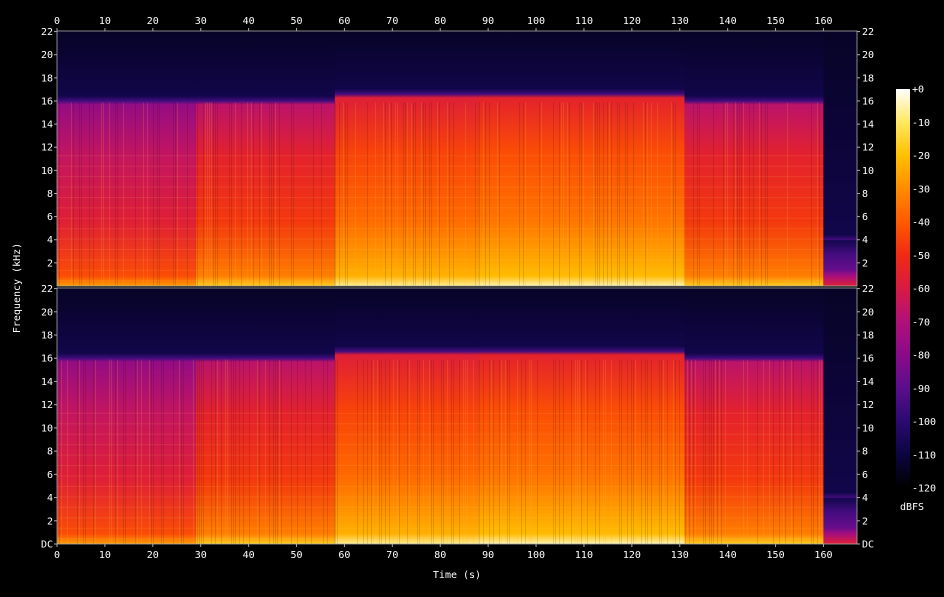 This screenshot has height=597, width=944. Describe the element at coordinates (921, 156) in the screenshot. I see `colorbar-tick-label: -20` at that location.